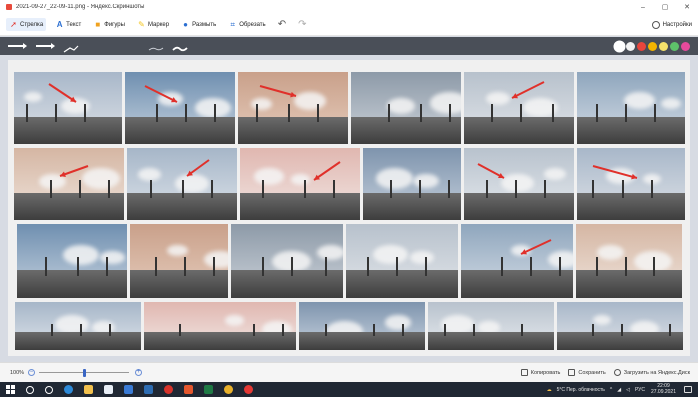 The width and height of the screenshot is (698, 397). What do you see at coordinates (98, 24) in the screenshot?
I see `shapes-icon: ■` at bounding box center [98, 24].